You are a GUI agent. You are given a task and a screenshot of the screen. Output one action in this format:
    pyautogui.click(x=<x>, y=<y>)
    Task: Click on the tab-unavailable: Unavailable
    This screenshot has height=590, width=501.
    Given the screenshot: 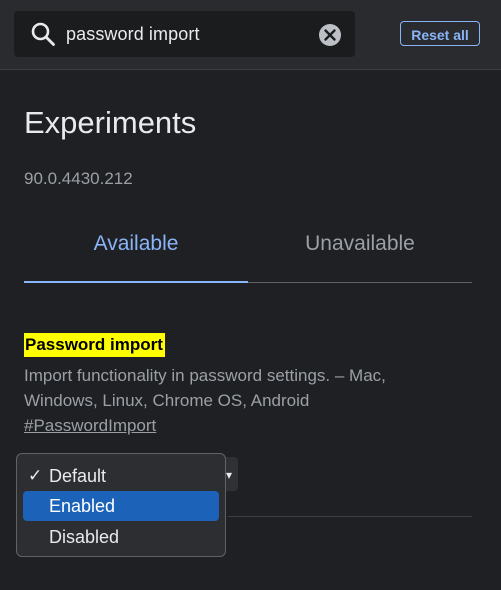 What is the action you would take?
    pyautogui.click(x=360, y=244)
    